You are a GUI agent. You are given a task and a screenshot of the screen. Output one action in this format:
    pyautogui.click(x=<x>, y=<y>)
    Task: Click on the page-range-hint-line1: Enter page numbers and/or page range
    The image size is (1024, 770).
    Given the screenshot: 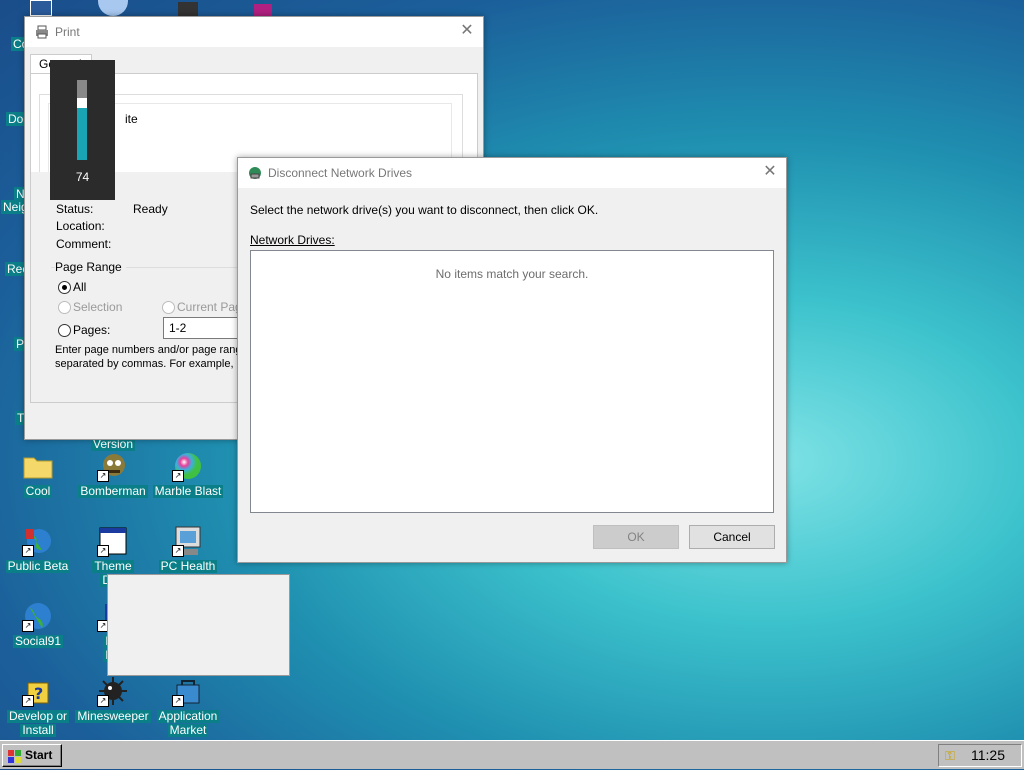 What is the action you would take?
    pyautogui.click(x=151, y=350)
    